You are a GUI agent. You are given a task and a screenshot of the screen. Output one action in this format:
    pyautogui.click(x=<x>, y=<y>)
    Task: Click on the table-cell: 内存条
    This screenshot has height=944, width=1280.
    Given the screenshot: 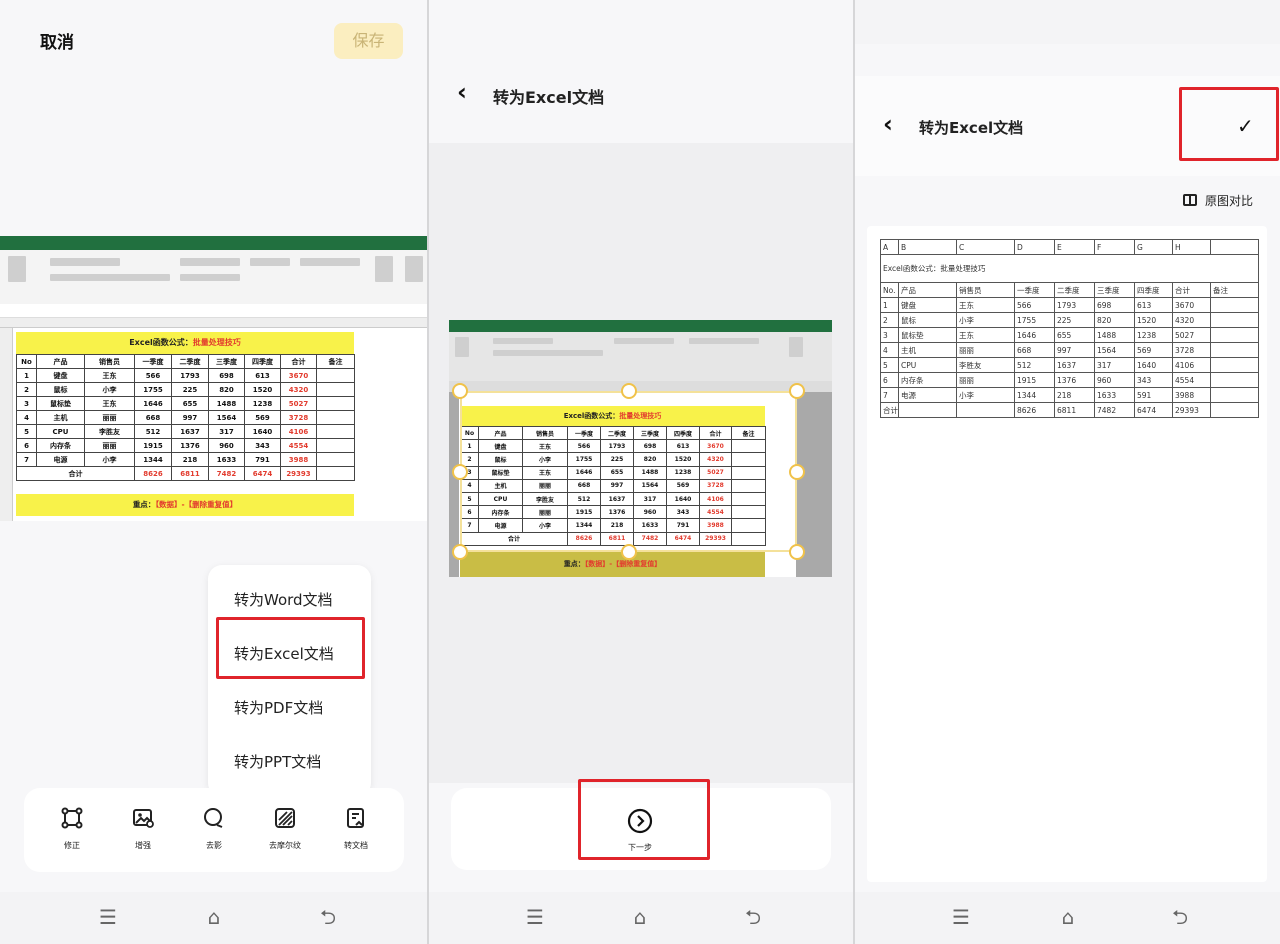 What is the action you would take?
    pyautogui.click(x=60, y=445)
    